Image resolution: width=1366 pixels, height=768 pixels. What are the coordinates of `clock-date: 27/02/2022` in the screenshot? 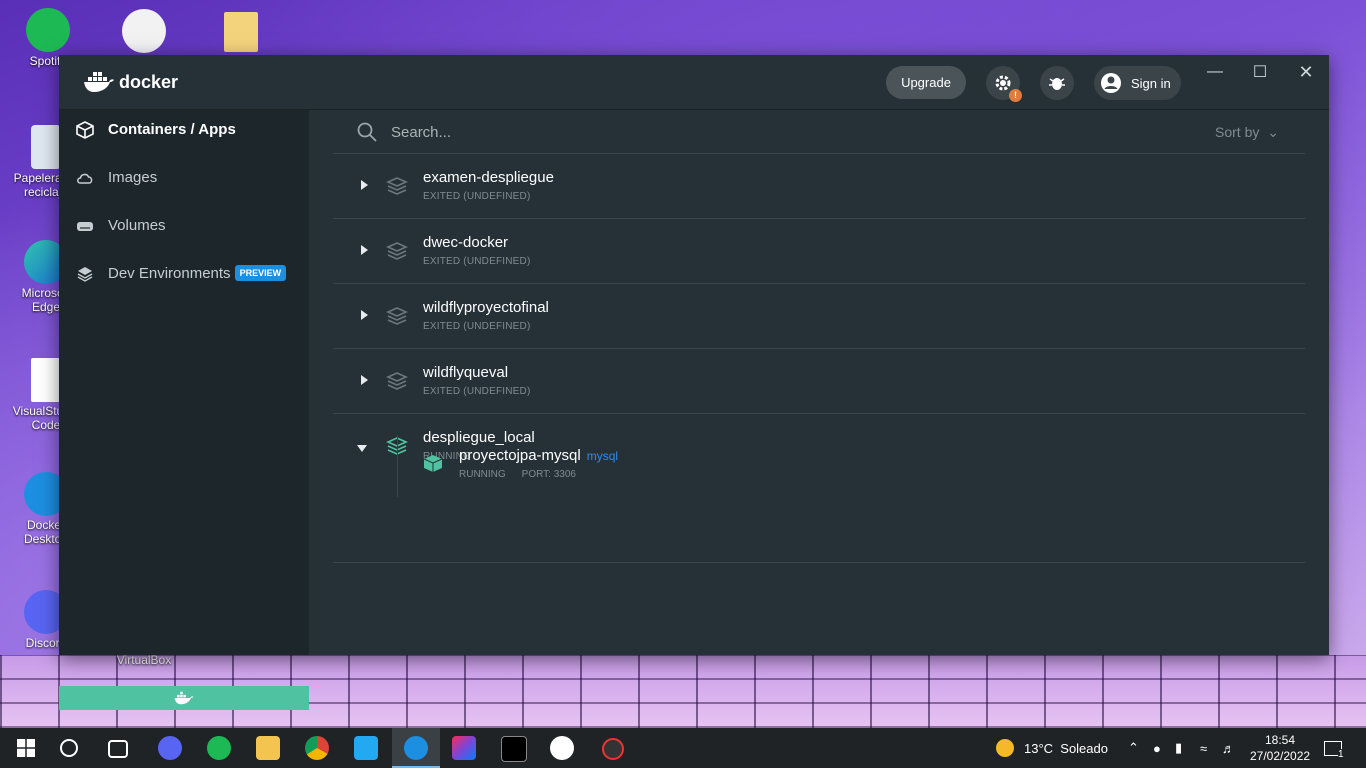 It's located at (1280, 756).